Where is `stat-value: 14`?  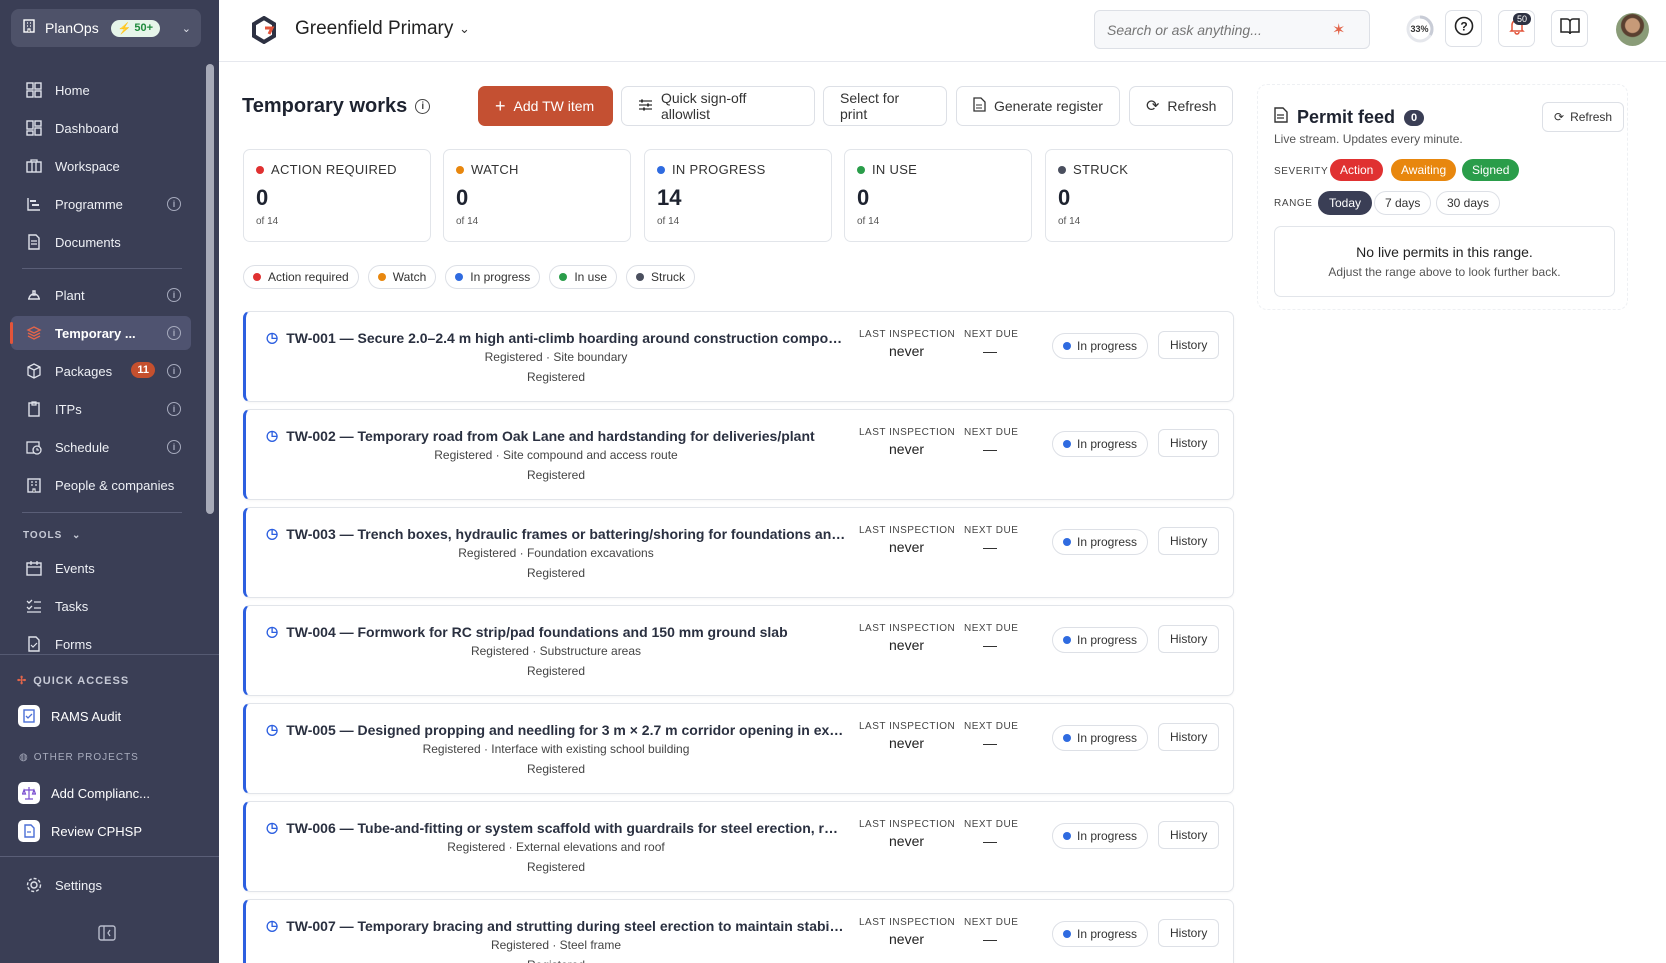 stat-value: 14 is located at coordinates (669, 197).